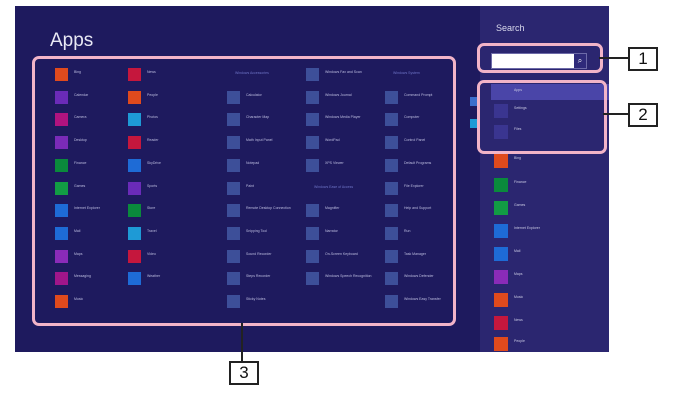  I want to click on search-category-item: Bing, so click(549, 161).